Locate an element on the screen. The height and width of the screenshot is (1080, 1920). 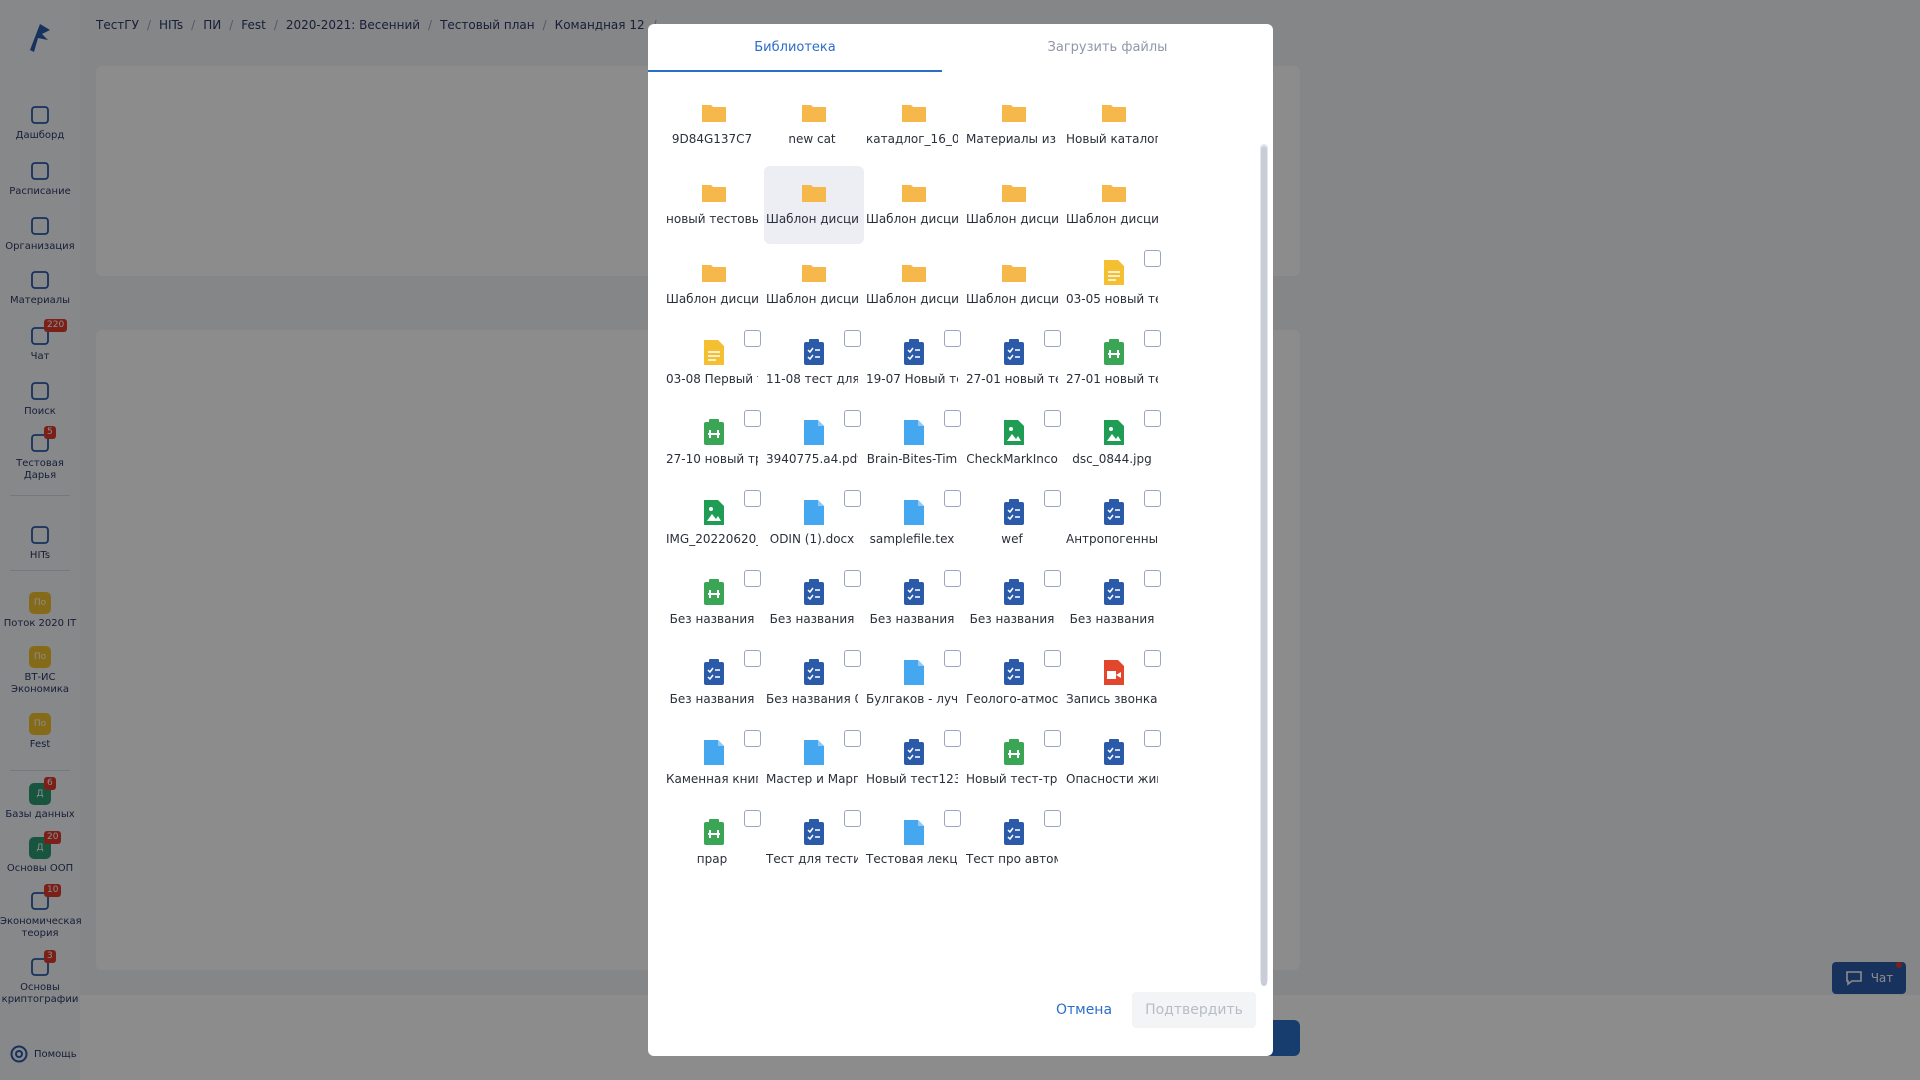
file-tile: Новый тест123 is located at coordinates (914, 765).